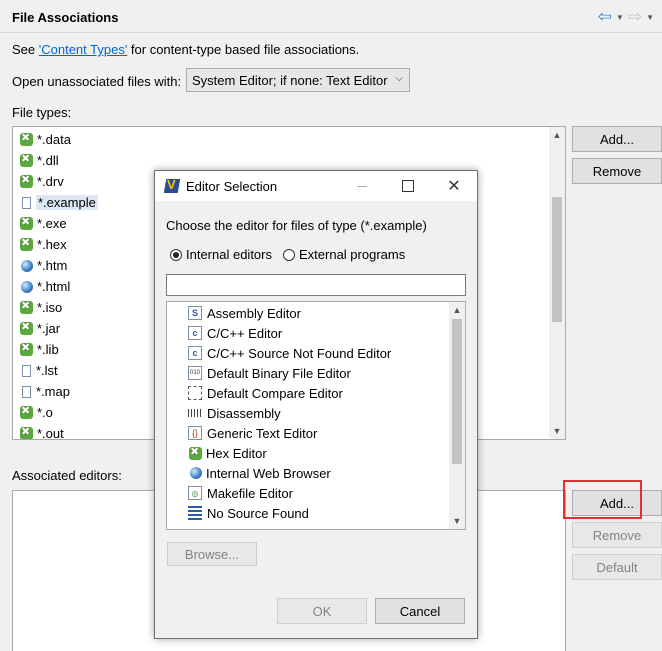 Image resolution: width=662 pixels, height=651 pixels. I want to click on file-type-label: *.dll, so click(48, 160).